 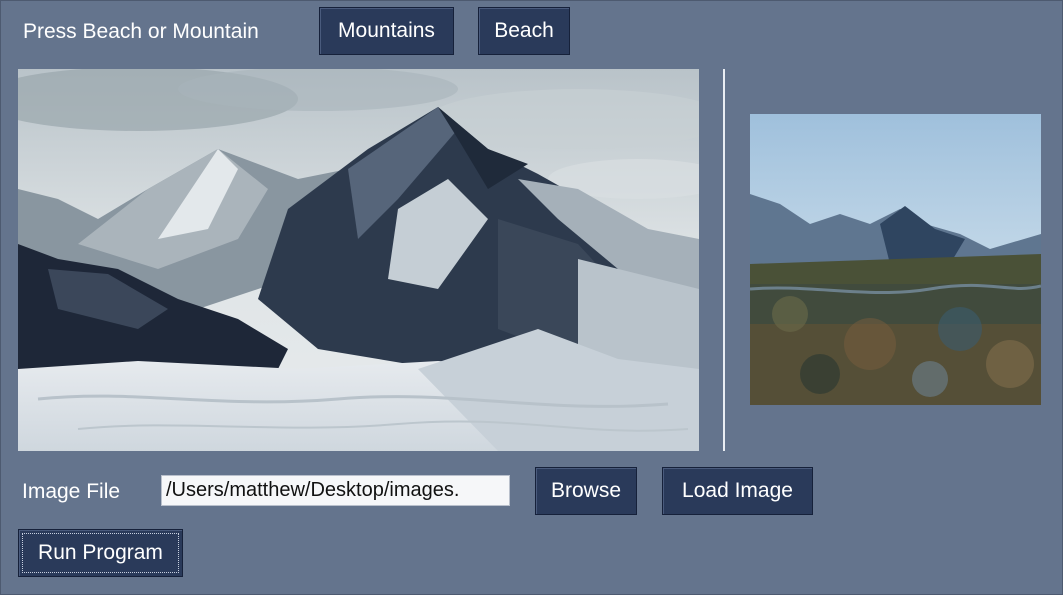 What do you see at coordinates (386, 31) in the screenshot?
I see `mountains-button: Mountains` at bounding box center [386, 31].